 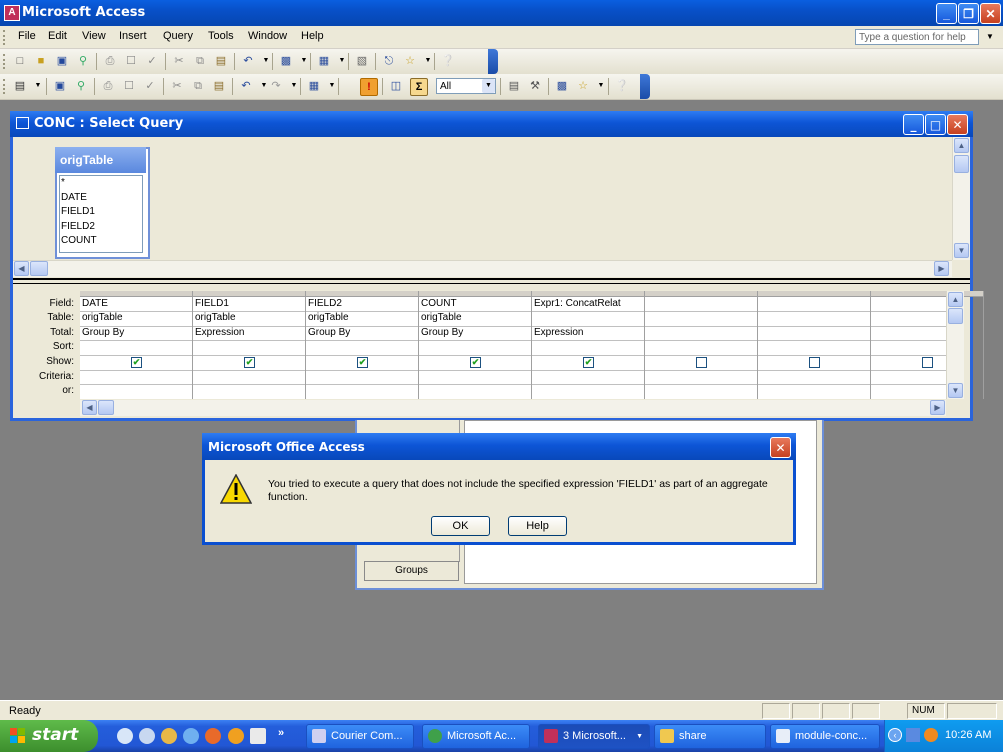 What do you see at coordinates (83, 61) in the screenshot?
I see `search-icon: ⚲` at bounding box center [83, 61].